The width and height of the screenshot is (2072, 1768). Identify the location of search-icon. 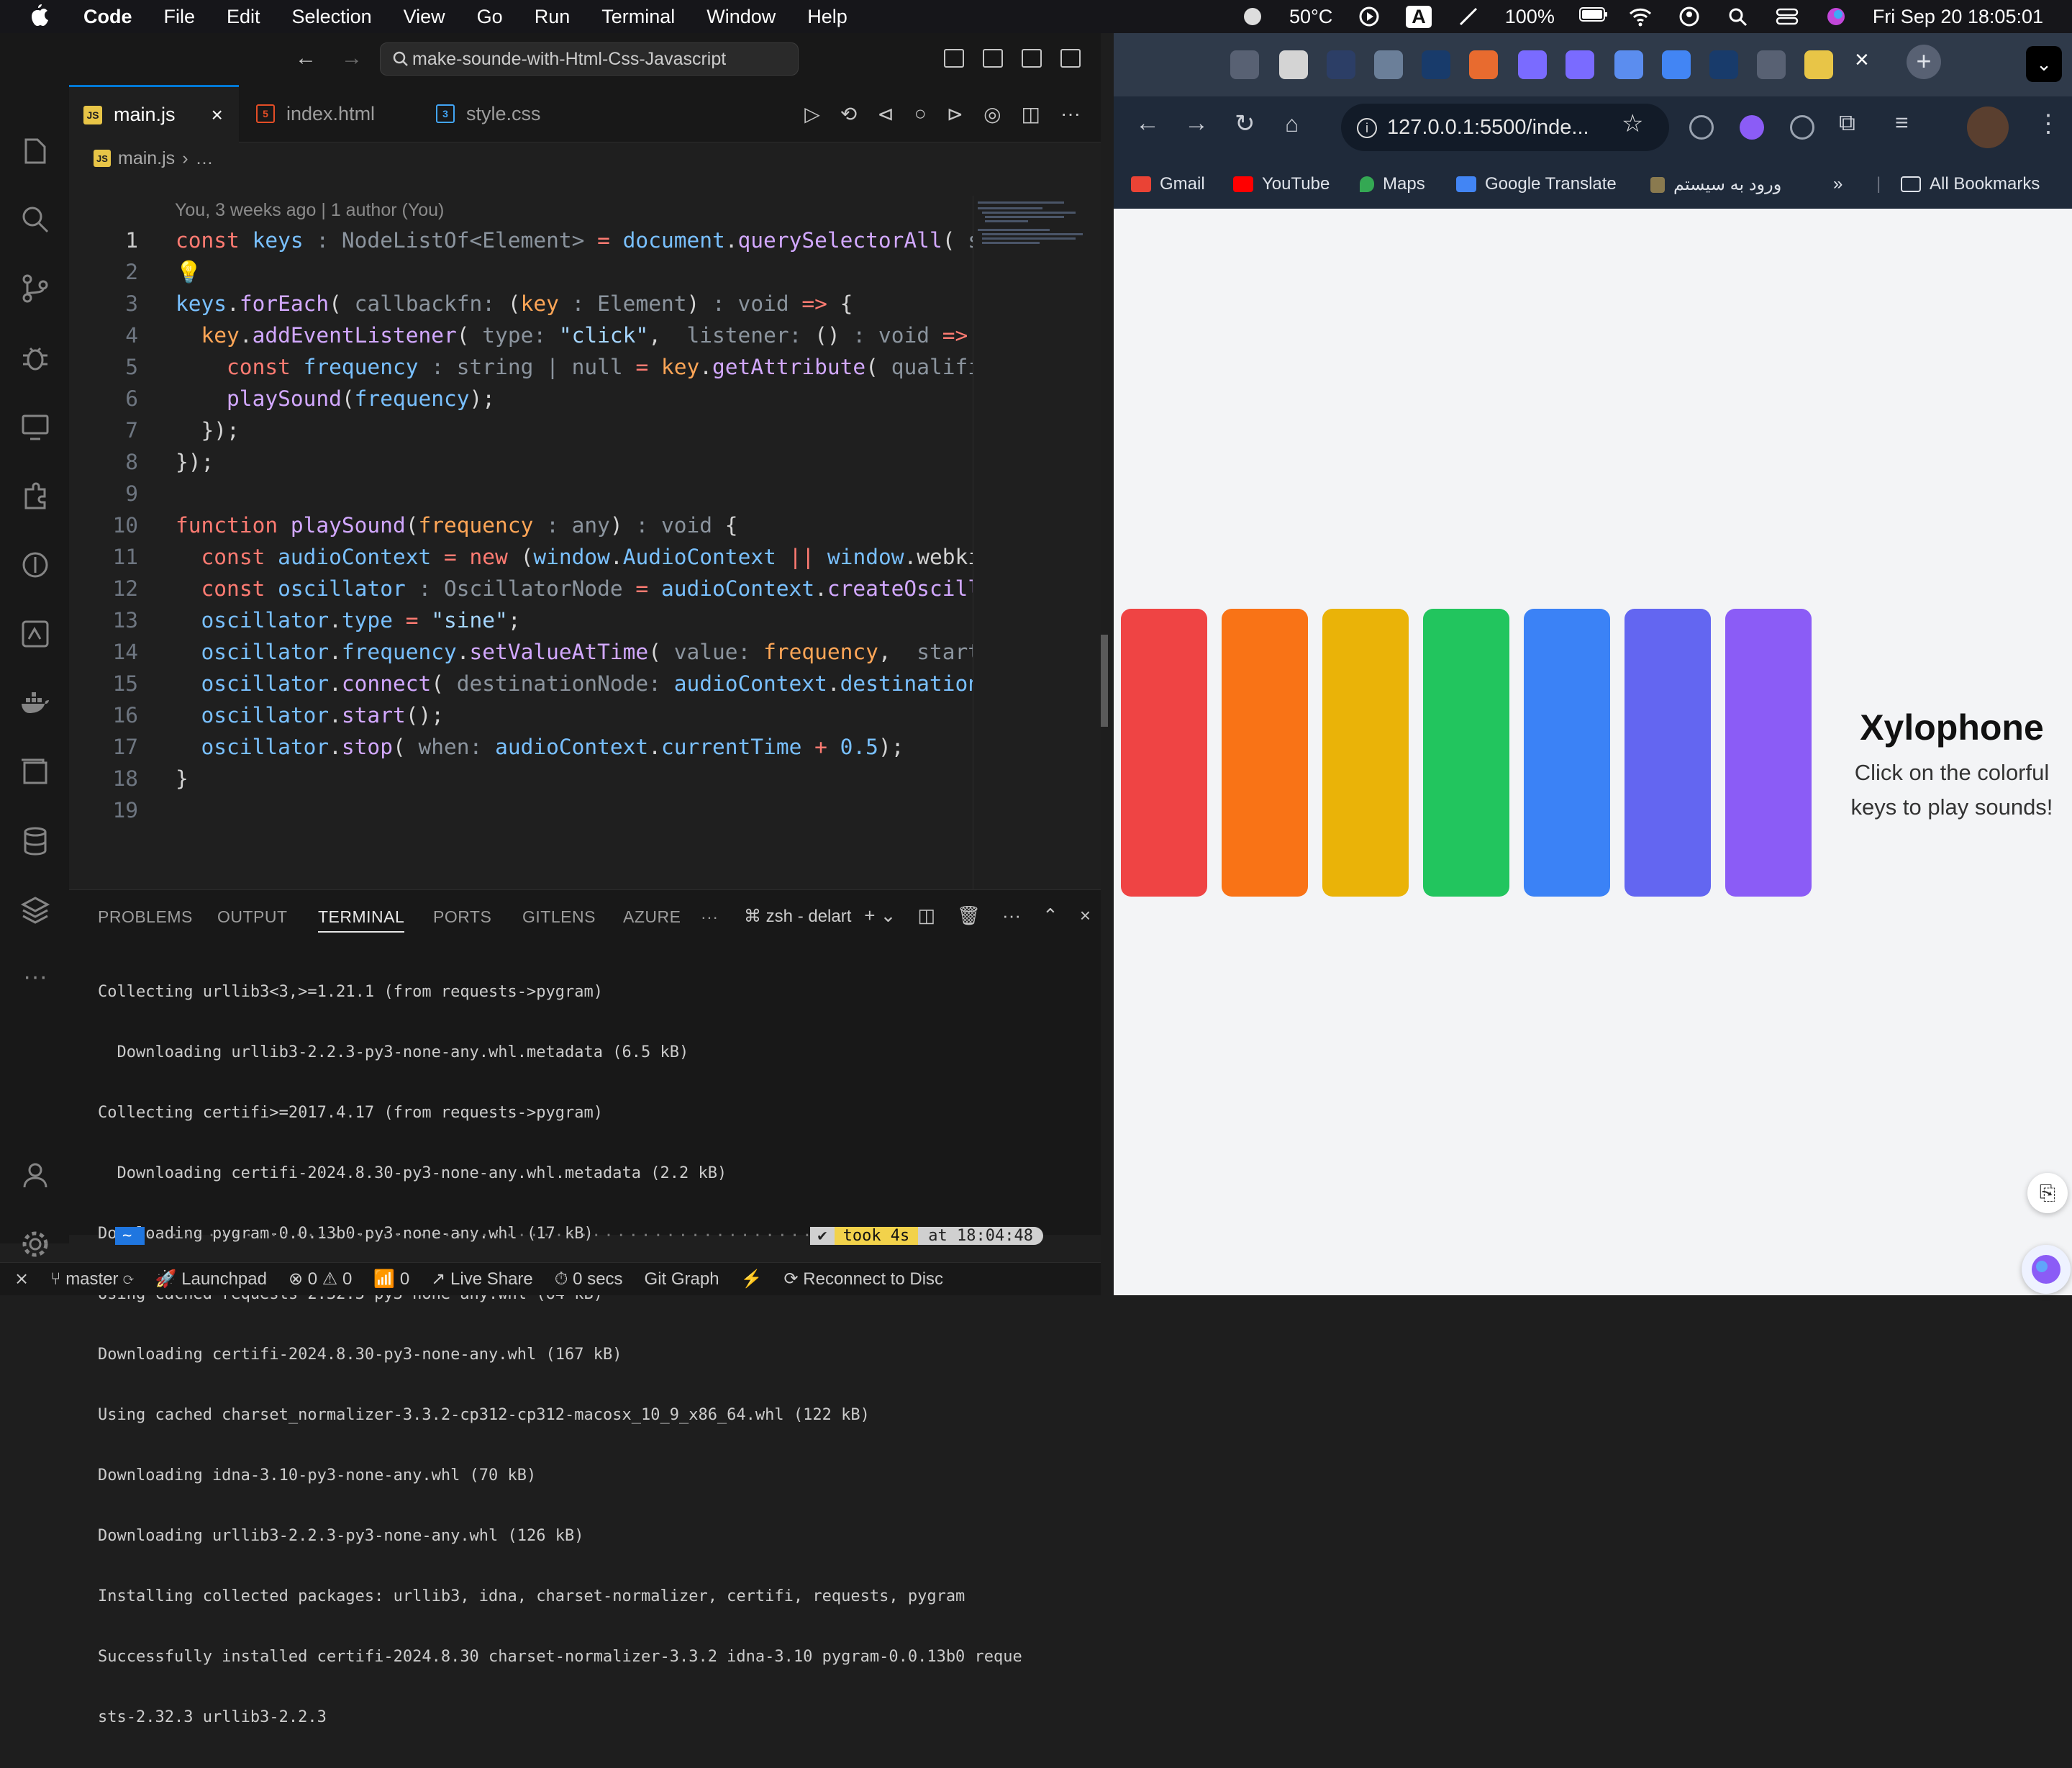
(35, 219).